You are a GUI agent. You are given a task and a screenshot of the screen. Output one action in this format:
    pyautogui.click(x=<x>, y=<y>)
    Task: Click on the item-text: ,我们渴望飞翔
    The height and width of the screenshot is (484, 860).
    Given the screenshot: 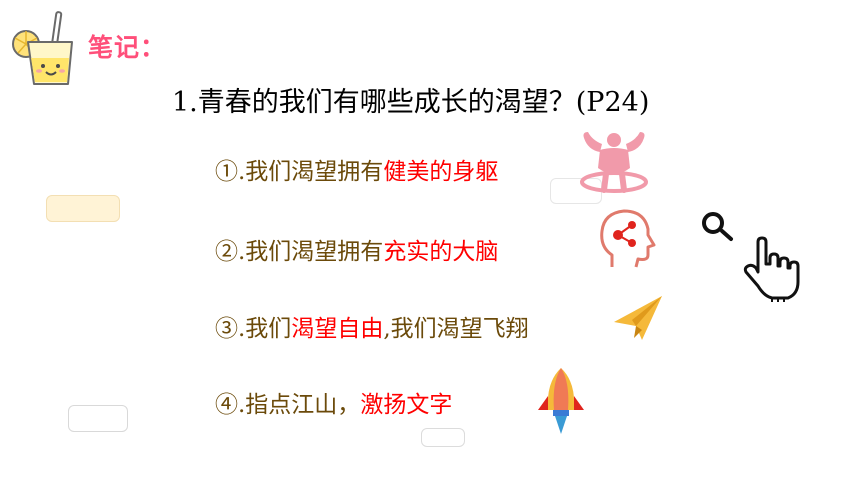 What is the action you would take?
    pyautogui.click(x=456, y=329)
    